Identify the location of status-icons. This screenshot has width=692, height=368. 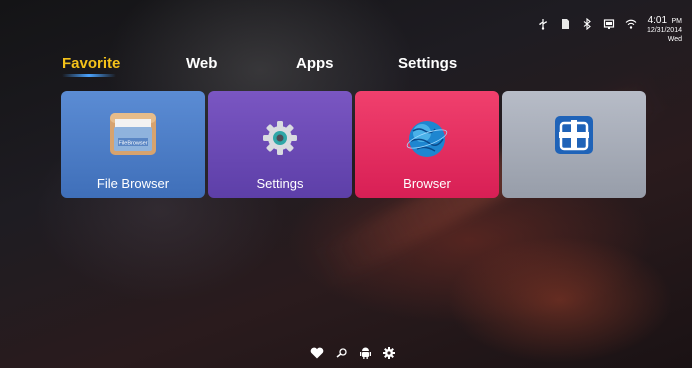
(592, 24).